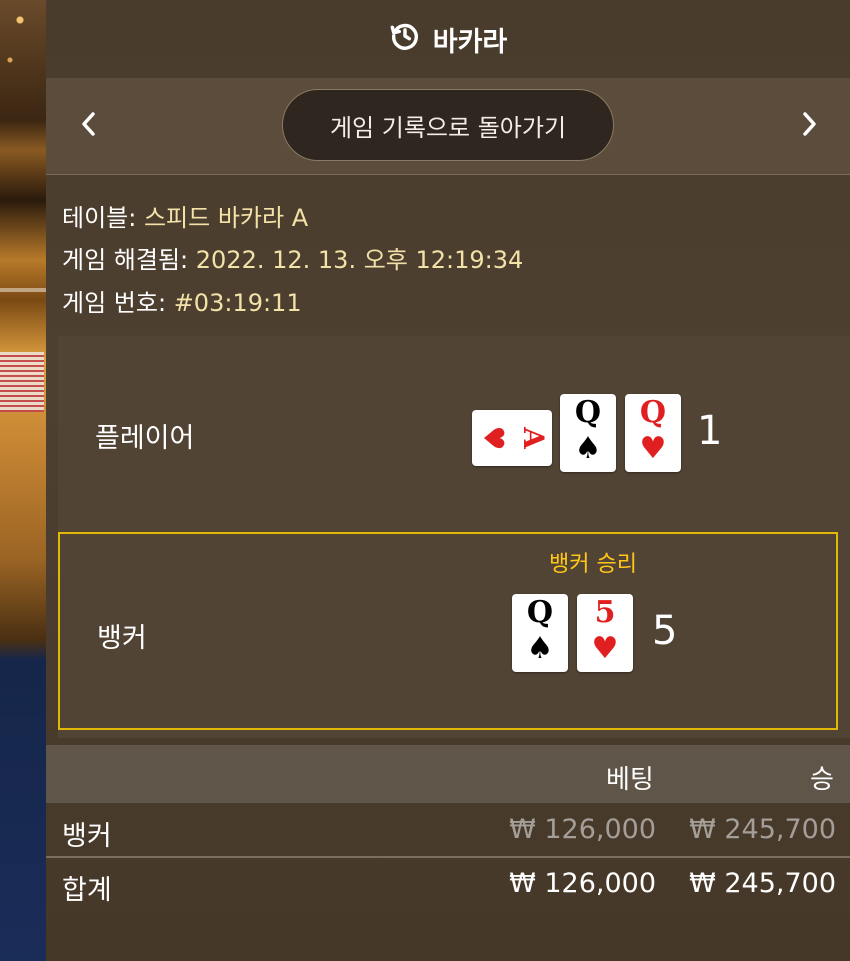 This screenshot has width=850, height=961. Describe the element at coordinates (22, 382) in the screenshot. I see `background-card-stack` at that location.